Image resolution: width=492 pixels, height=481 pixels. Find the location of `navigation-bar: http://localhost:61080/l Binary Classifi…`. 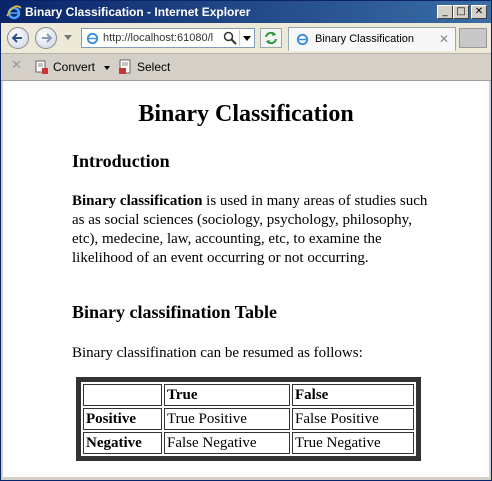

navigation-bar: http://localhost:61080/l Binary Classifi… is located at coordinates (246, 38).